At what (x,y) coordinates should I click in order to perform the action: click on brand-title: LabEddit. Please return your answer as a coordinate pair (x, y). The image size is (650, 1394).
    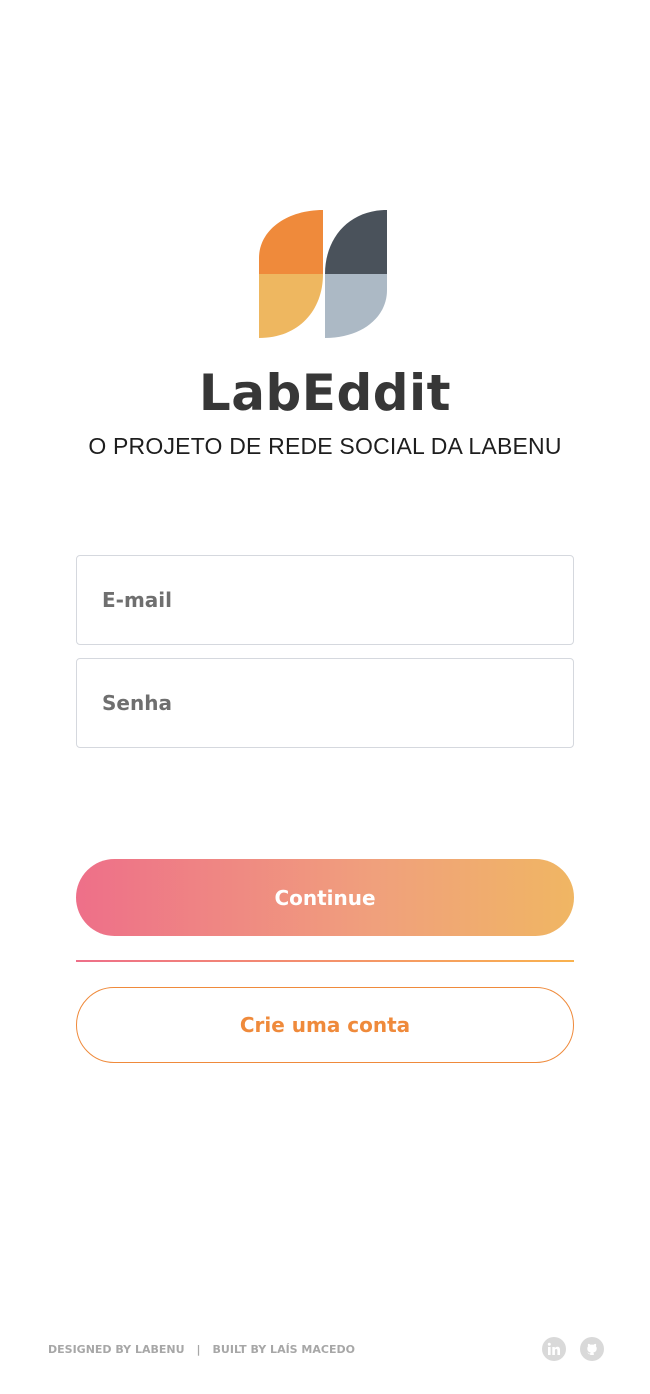
    Looking at the image, I should click on (325, 393).